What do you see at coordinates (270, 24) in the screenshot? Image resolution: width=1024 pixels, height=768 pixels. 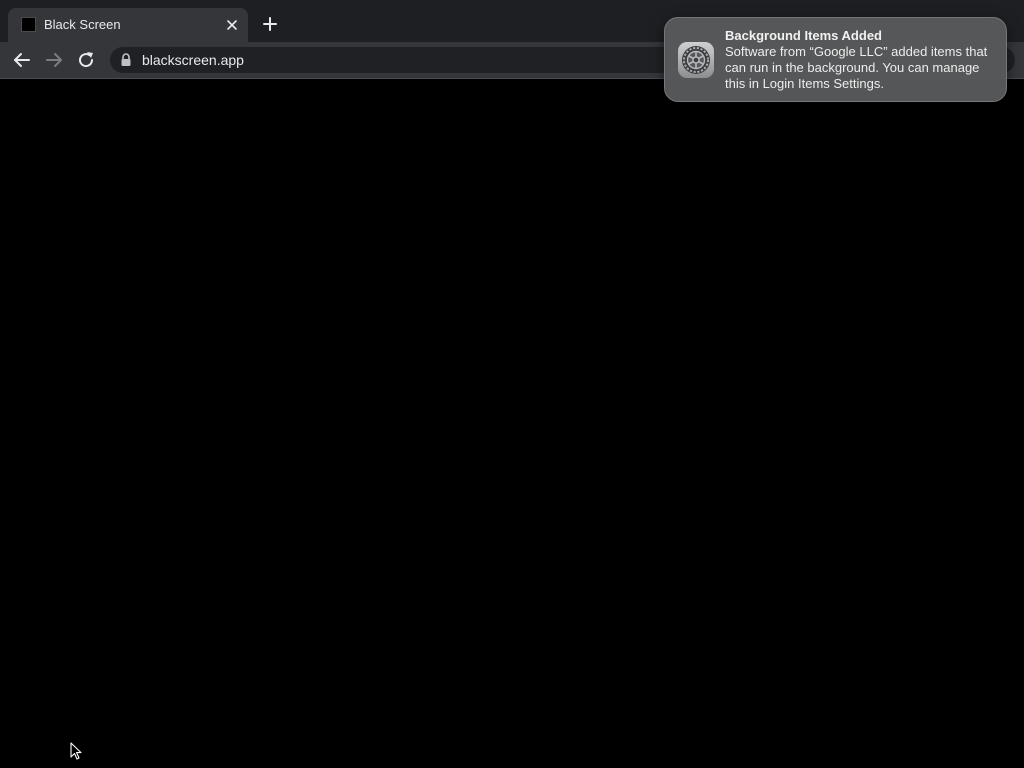 I see `plus-icon` at bounding box center [270, 24].